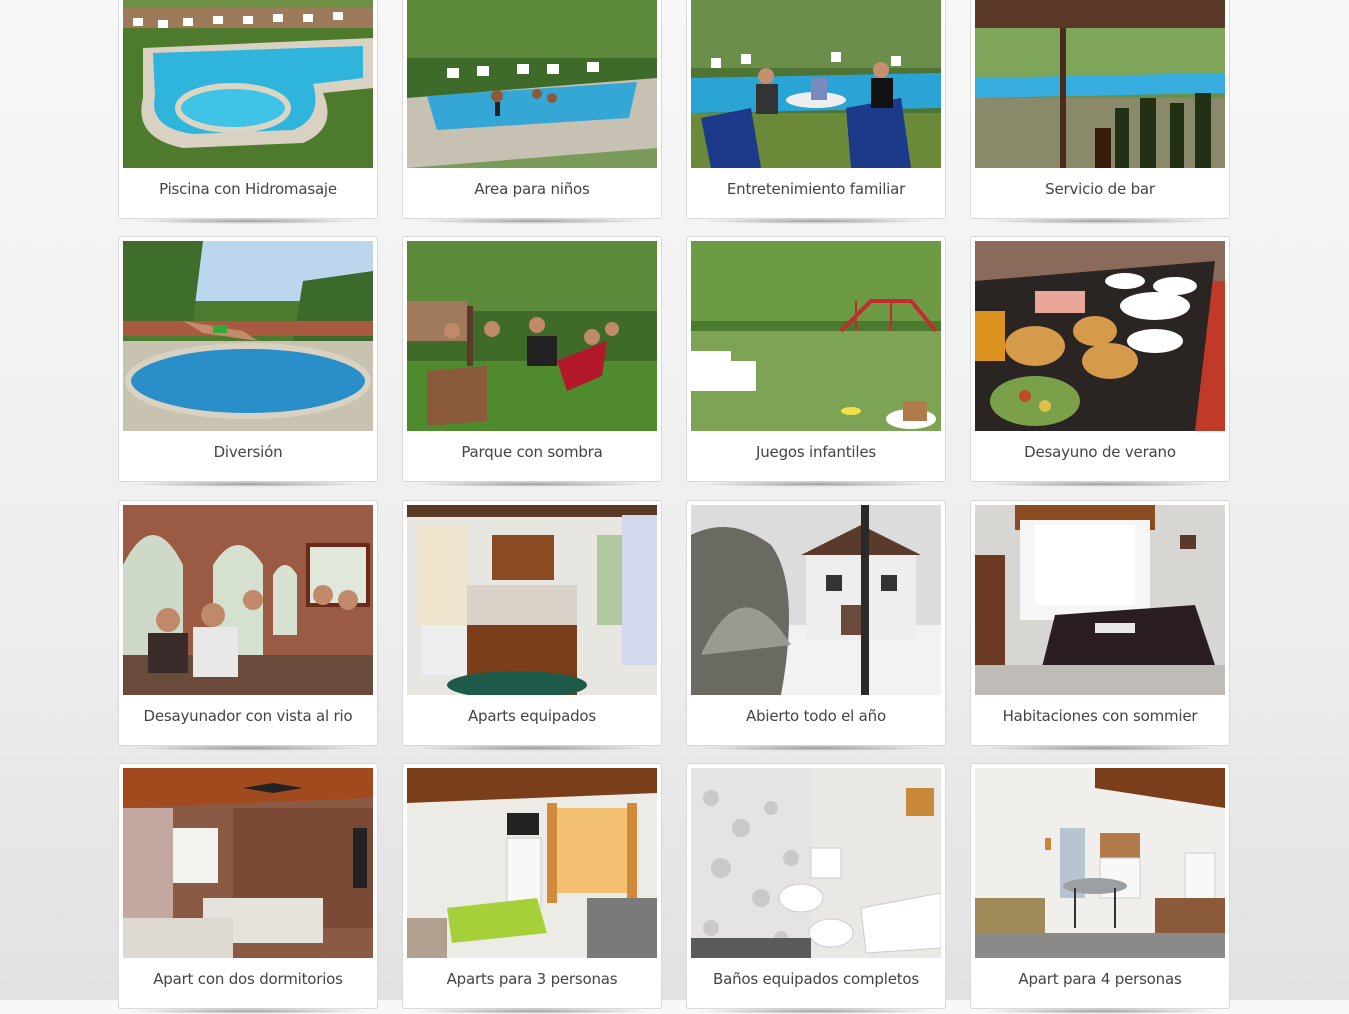 This screenshot has height=1014, width=1349. I want to click on gallery-card: Piscina con Hidromasaje, so click(248, 112).